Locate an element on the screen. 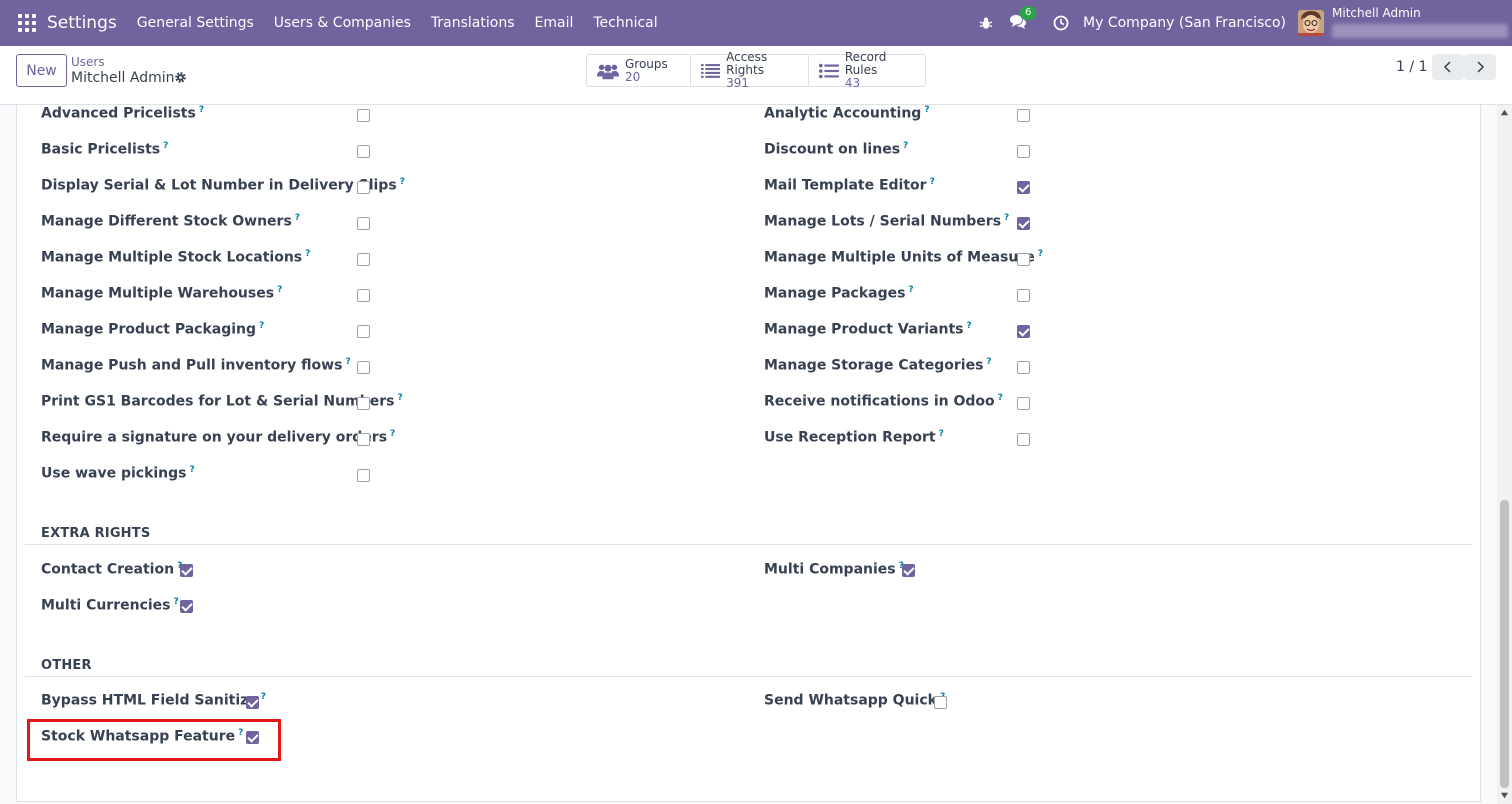 The image size is (1512, 804). field-label: Receive notifications in Odoo? is located at coordinates (883, 401).